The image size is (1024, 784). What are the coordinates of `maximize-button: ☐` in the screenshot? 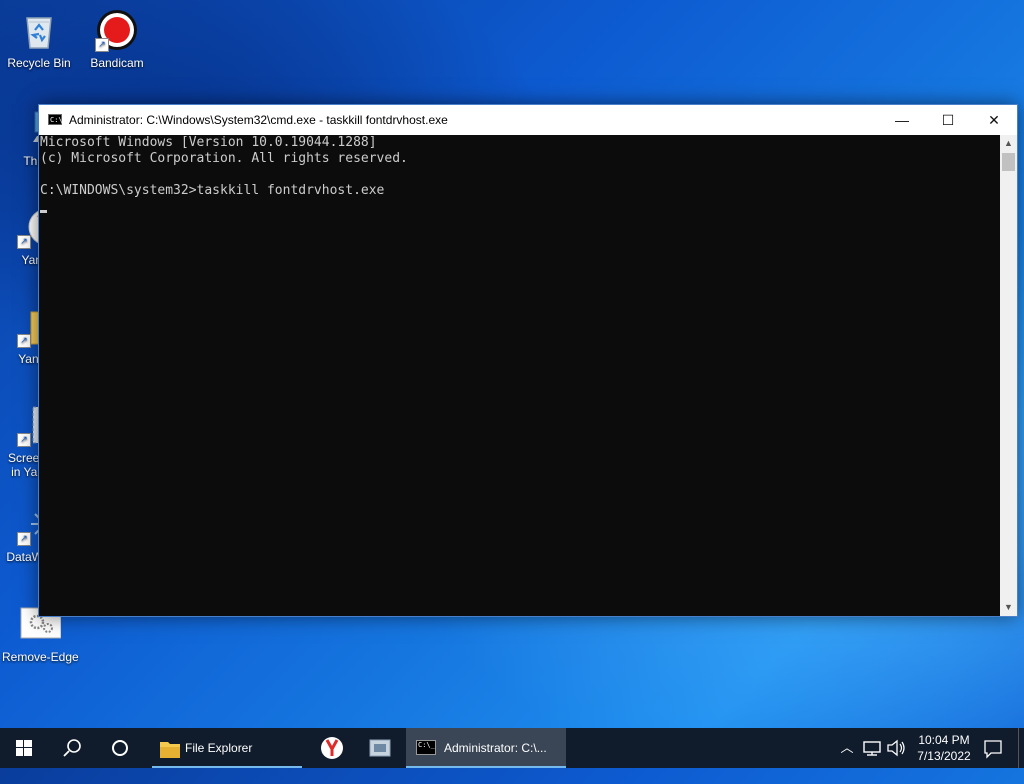 It's located at (948, 120).